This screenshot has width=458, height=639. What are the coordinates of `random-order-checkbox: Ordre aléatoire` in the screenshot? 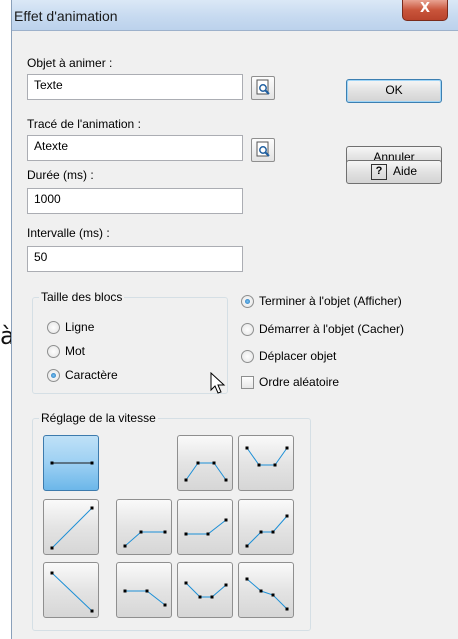 It's located at (290, 382).